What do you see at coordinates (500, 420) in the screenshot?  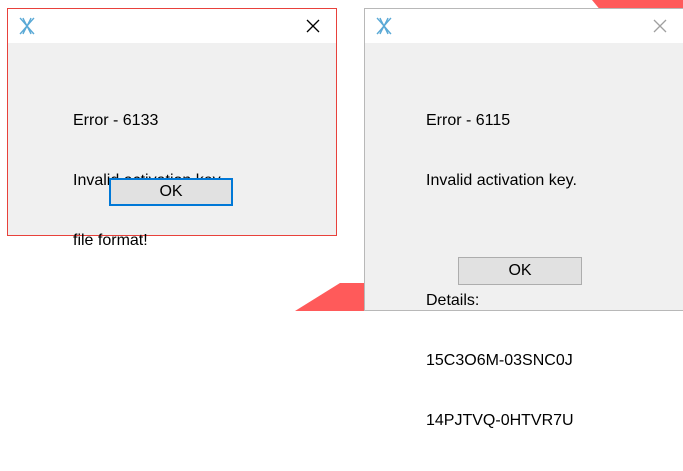 I see `message-line: 14PJTVQ-0HTVR7U` at bounding box center [500, 420].